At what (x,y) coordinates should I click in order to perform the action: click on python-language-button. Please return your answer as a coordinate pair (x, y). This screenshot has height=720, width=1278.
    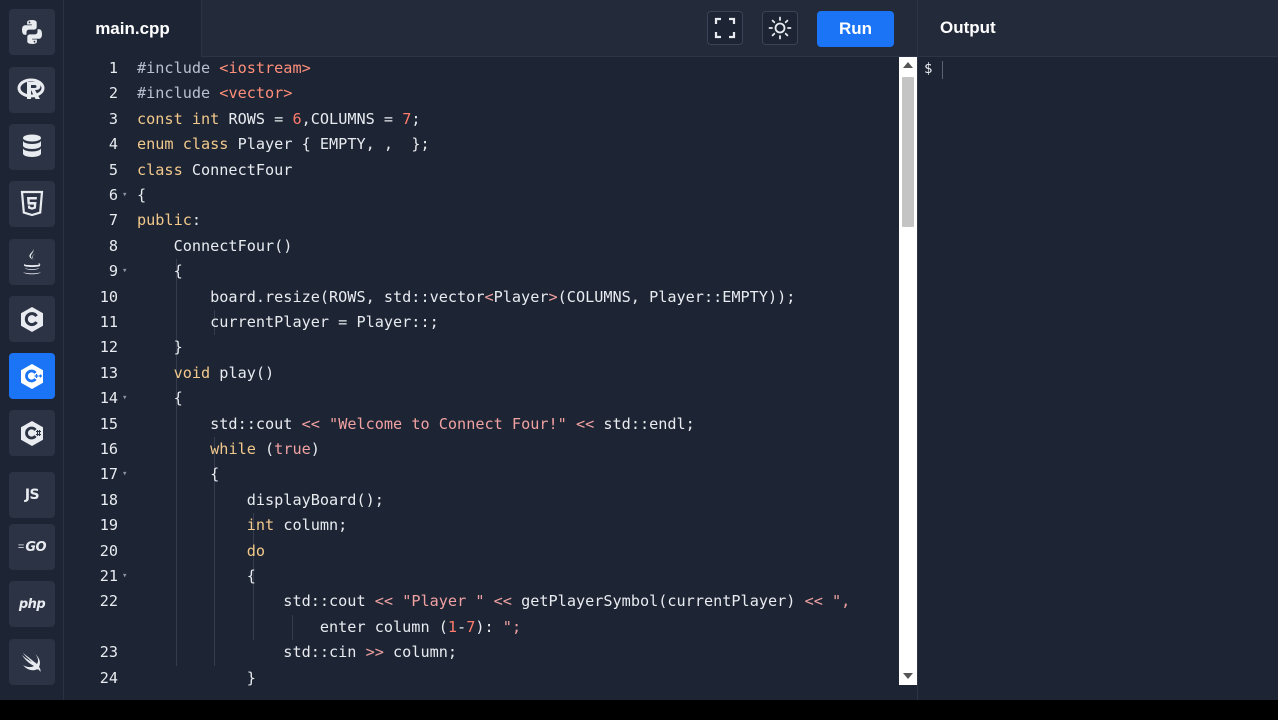
    Looking at the image, I should click on (32, 32).